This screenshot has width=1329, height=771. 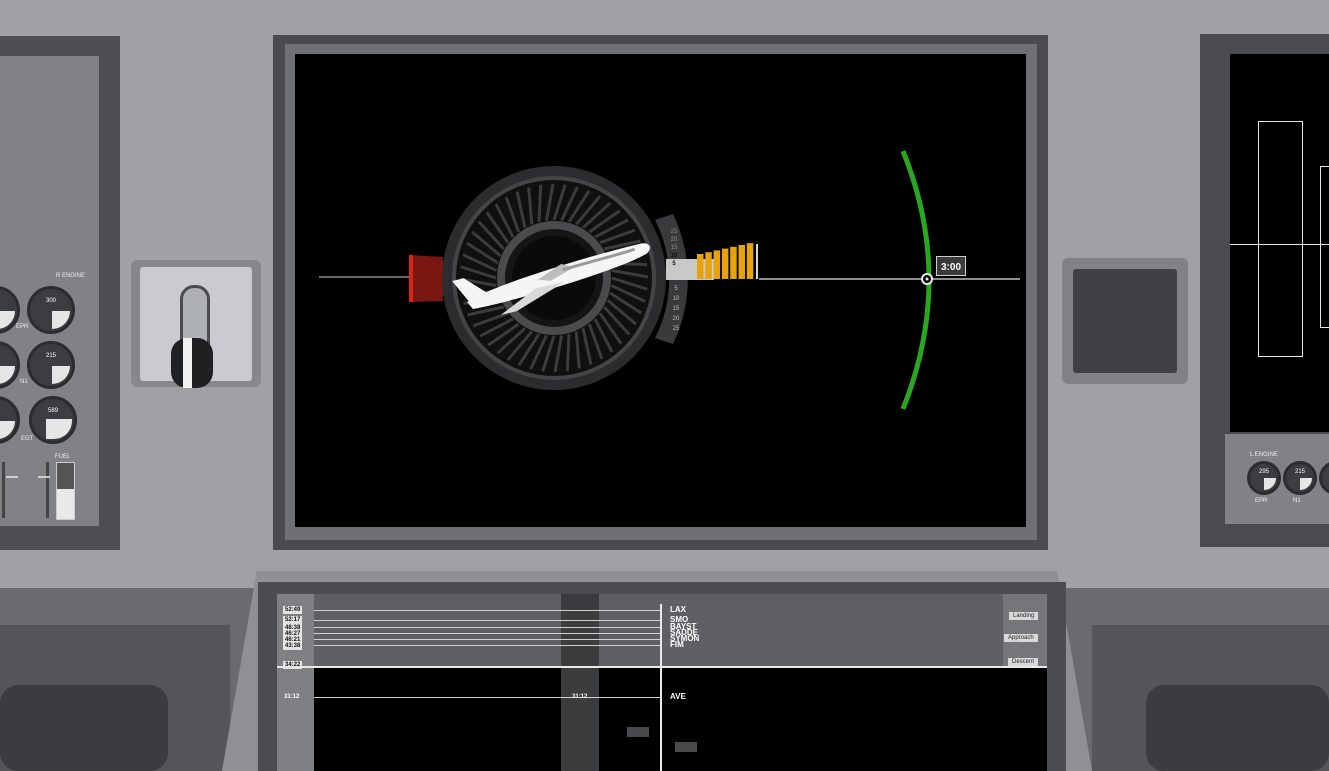 What do you see at coordinates (1297, 501) in the screenshot?
I see `right-n1-label: N1` at bounding box center [1297, 501].